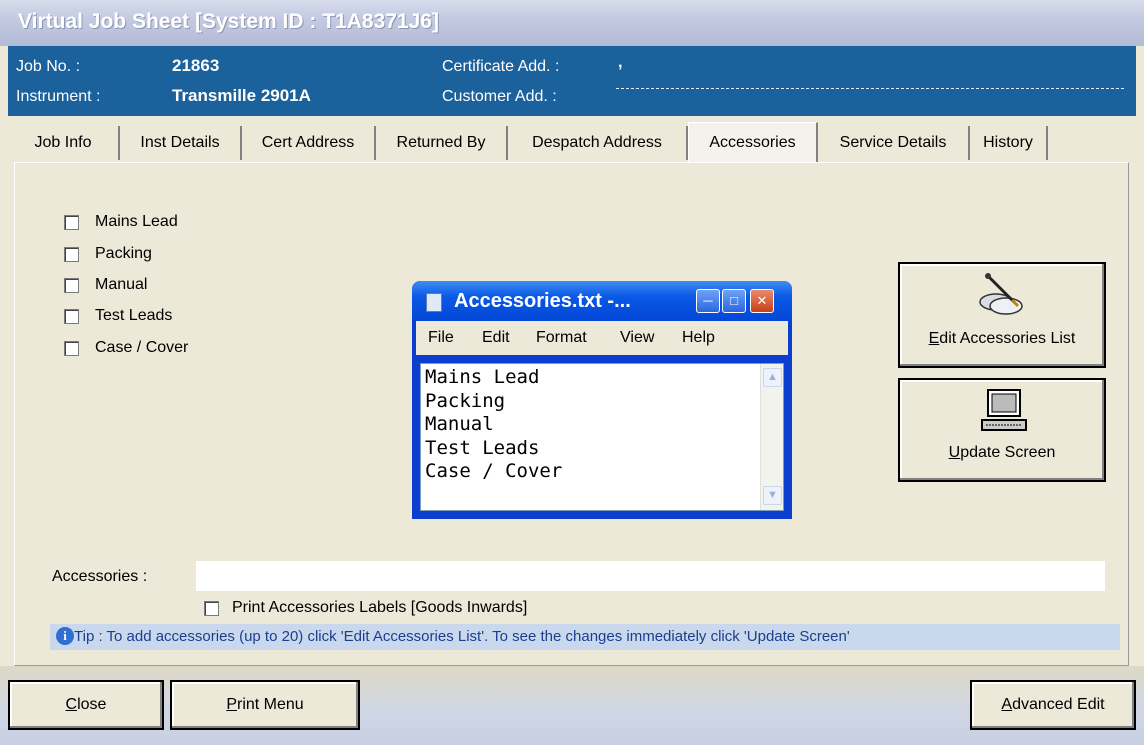 This screenshot has width=1144, height=745. What do you see at coordinates (71, 316) in the screenshot?
I see `checkbox-test-leads` at bounding box center [71, 316].